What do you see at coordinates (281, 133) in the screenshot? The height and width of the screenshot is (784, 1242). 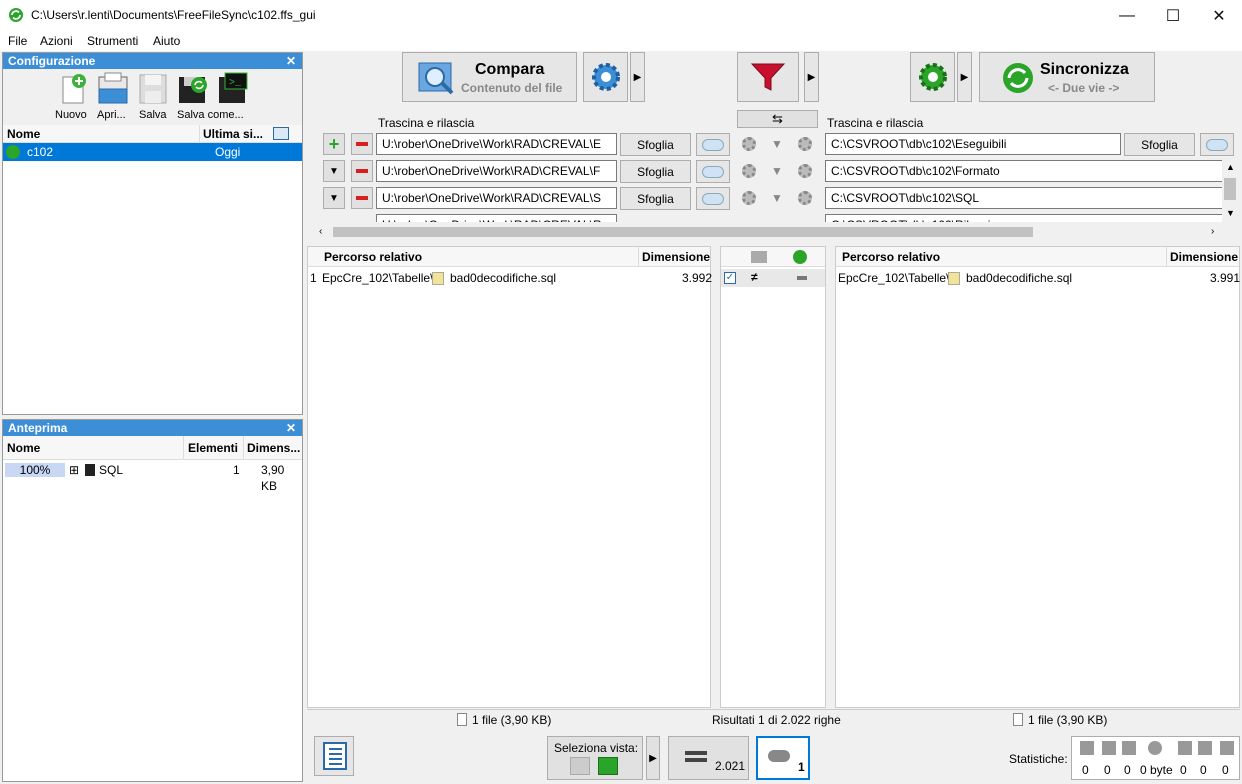 I see `columns-icon` at bounding box center [281, 133].